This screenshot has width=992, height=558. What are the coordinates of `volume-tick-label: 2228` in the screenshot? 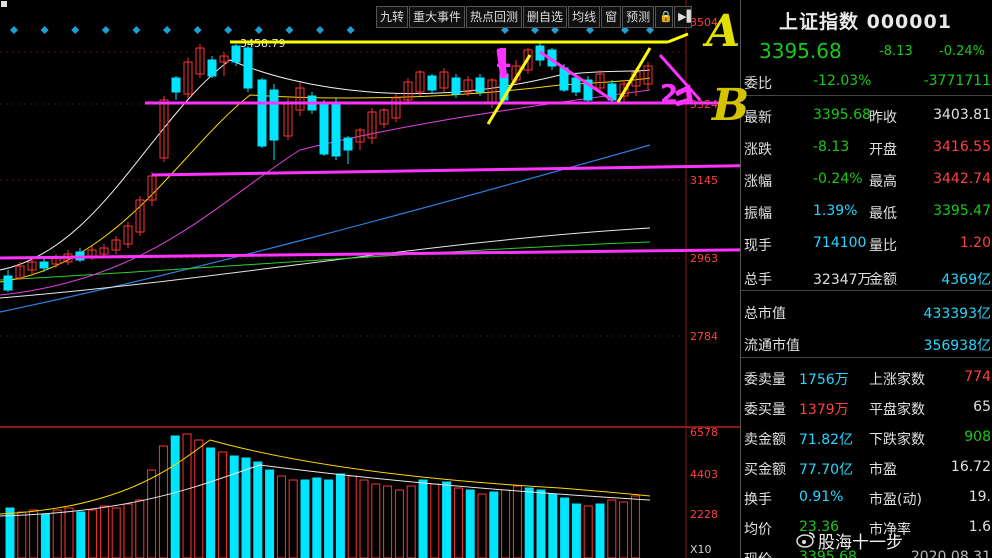 It's located at (704, 514).